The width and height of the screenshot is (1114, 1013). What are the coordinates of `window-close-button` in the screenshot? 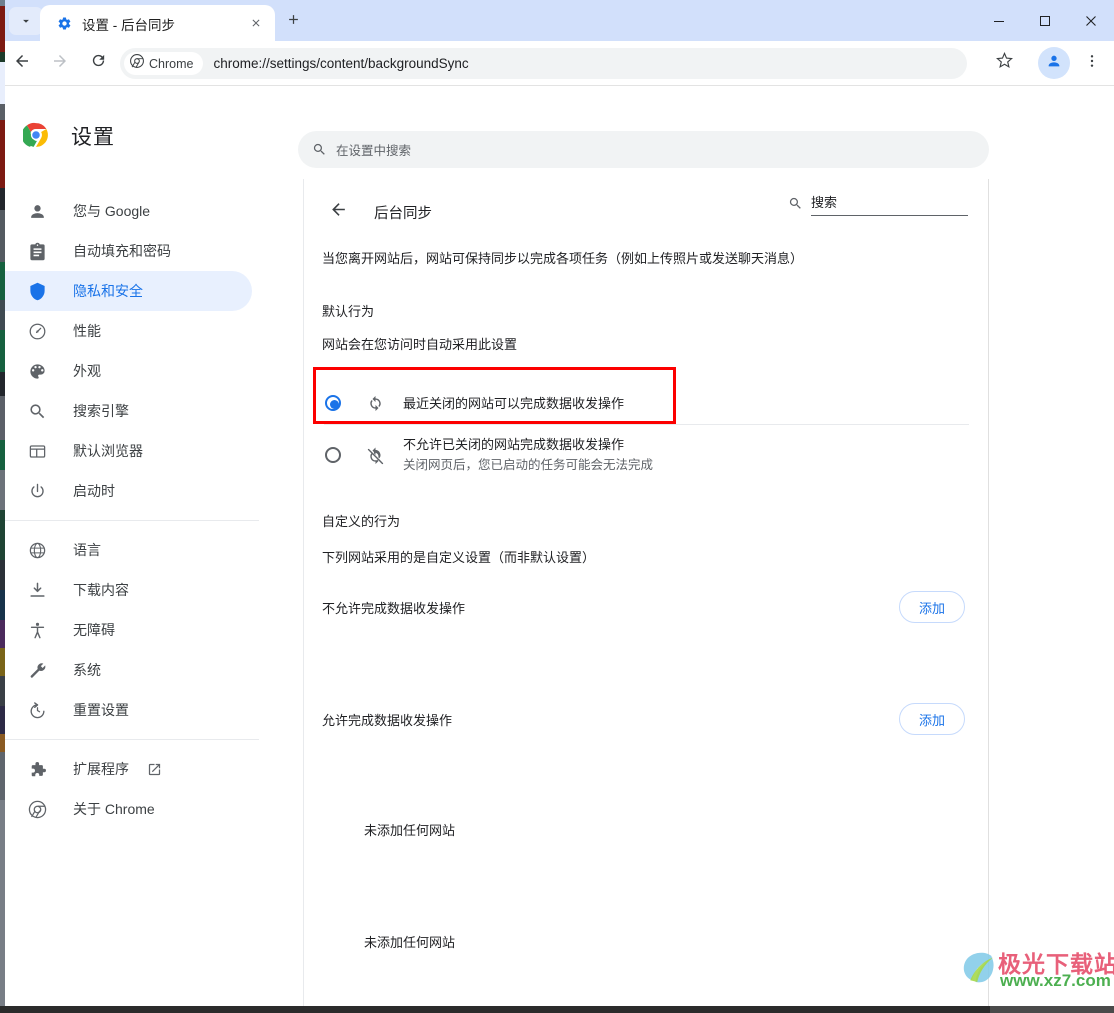 It's located at (1091, 20).